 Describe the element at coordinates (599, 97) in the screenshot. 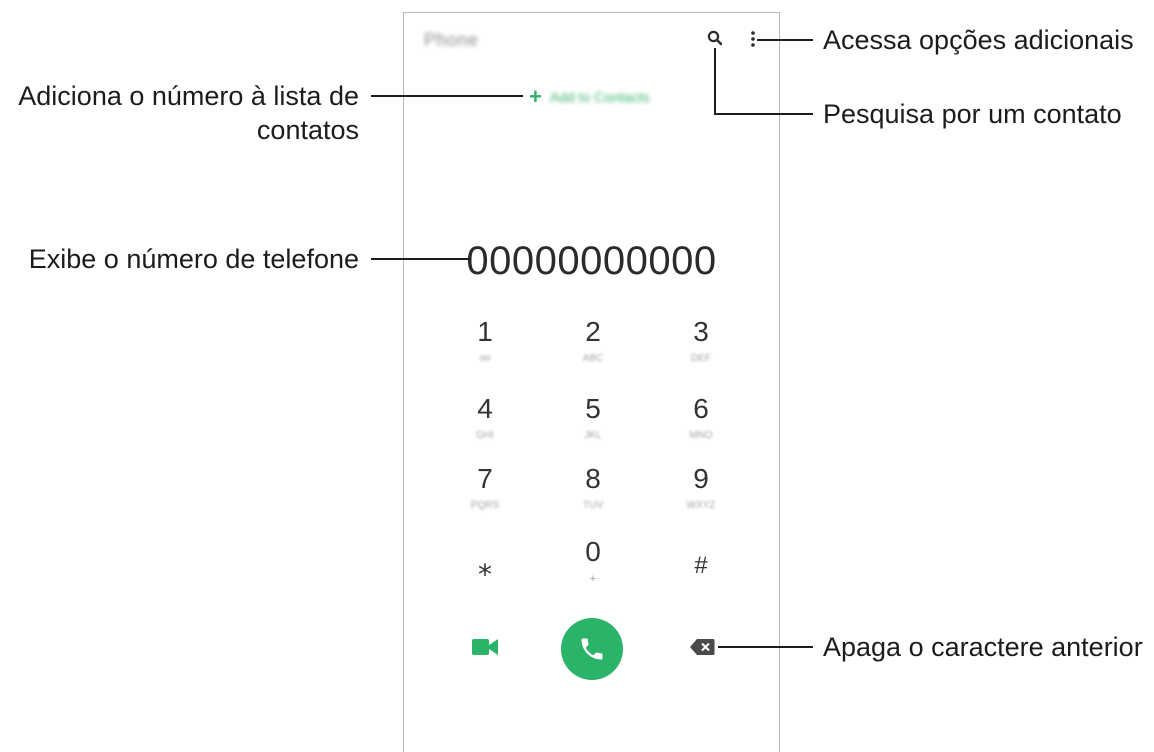

I see `add-to-contacts-label: Add to Contacts` at that location.